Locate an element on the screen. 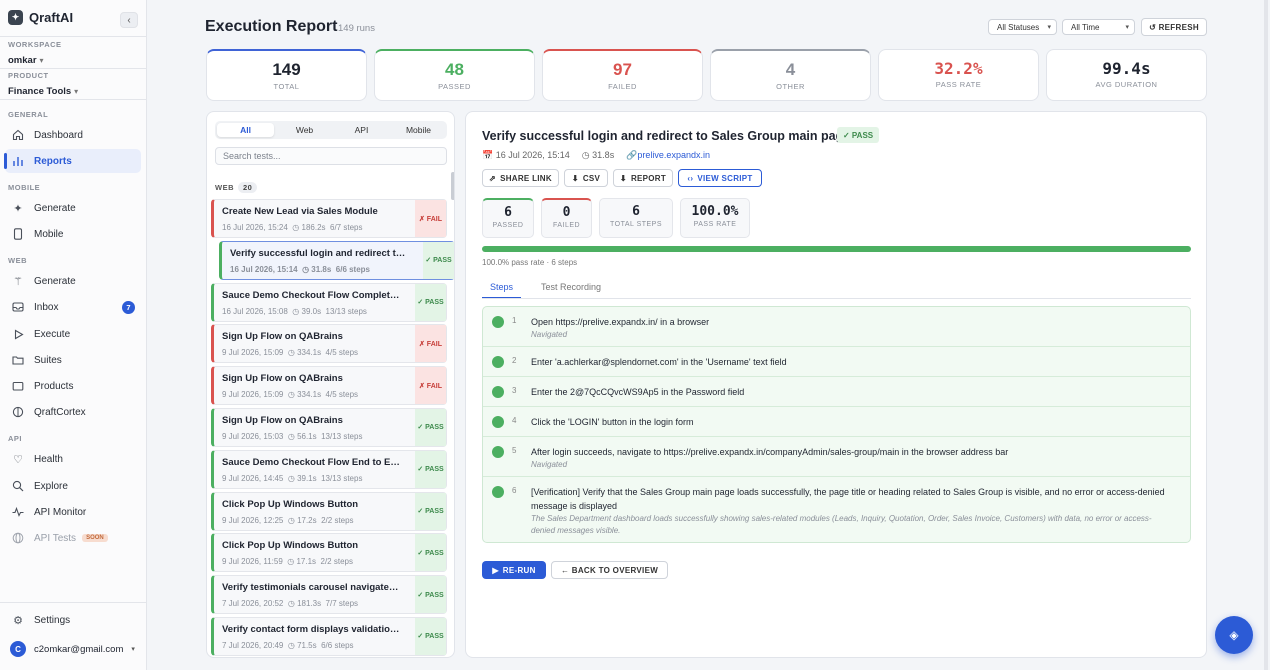  nav-label: Products is located at coordinates (54, 386).